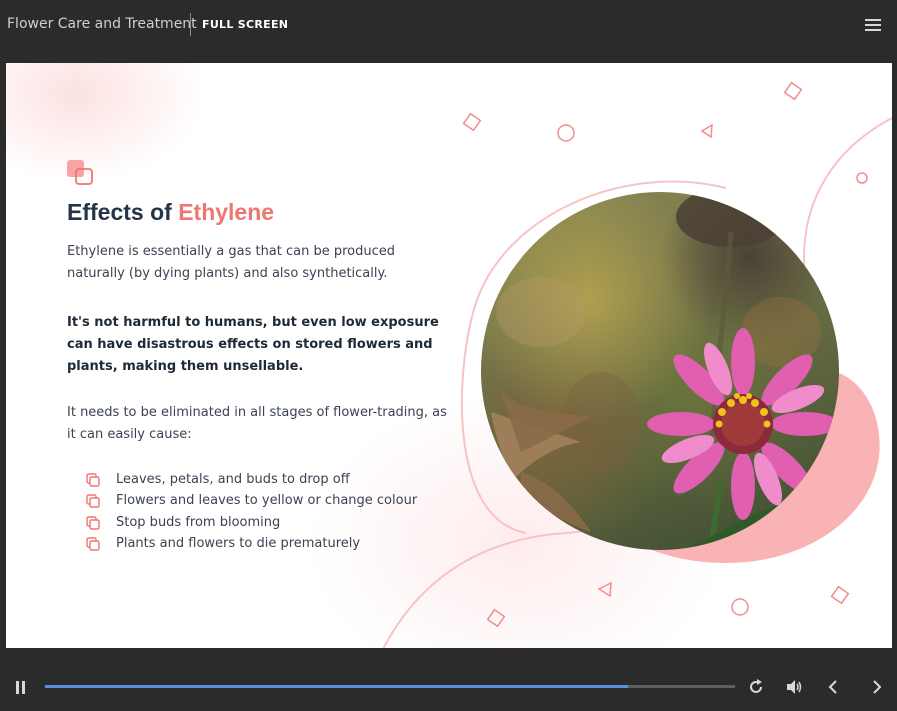 The height and width of the screenshot is (711, 897). Describe the element at coordinates (834, 687) in the screenshot. I see `chevron-left-icon` at that location.